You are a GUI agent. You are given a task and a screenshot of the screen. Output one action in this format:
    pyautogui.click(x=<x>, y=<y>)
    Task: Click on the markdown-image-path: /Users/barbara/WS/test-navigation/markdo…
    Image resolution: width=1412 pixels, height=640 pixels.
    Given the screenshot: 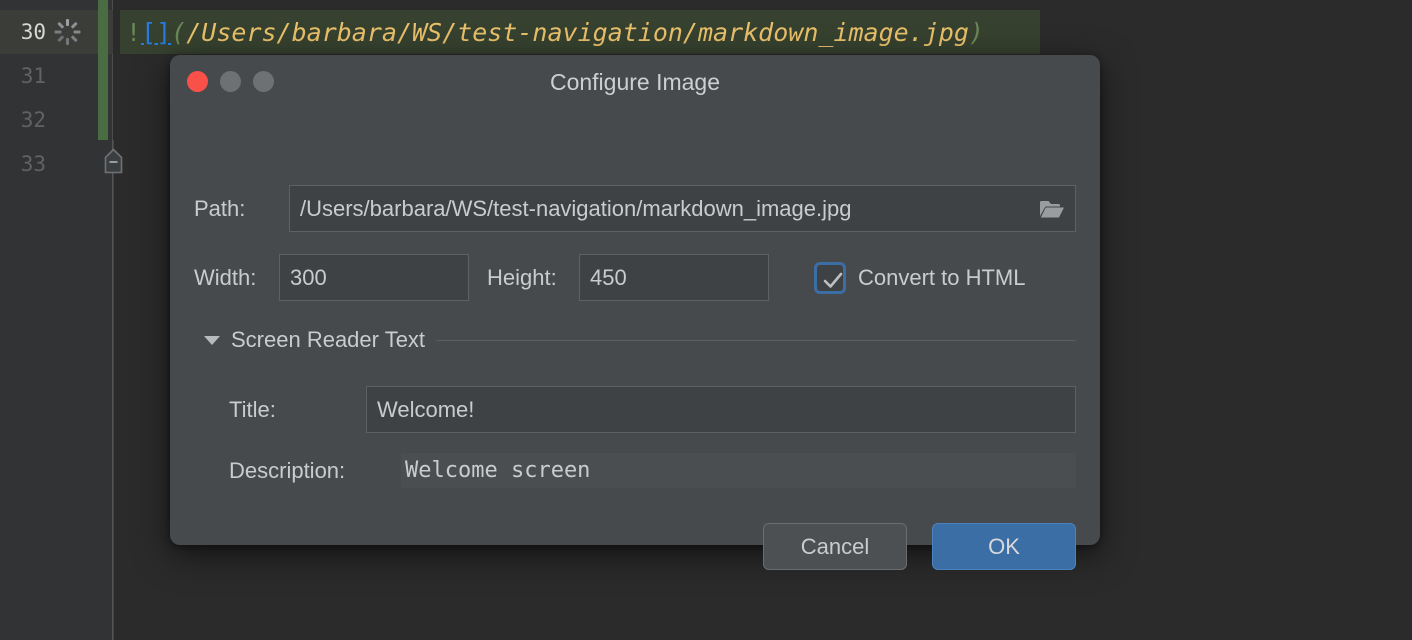 What is the action you would take?
    pyautogui.click(x=577, y=32)
    